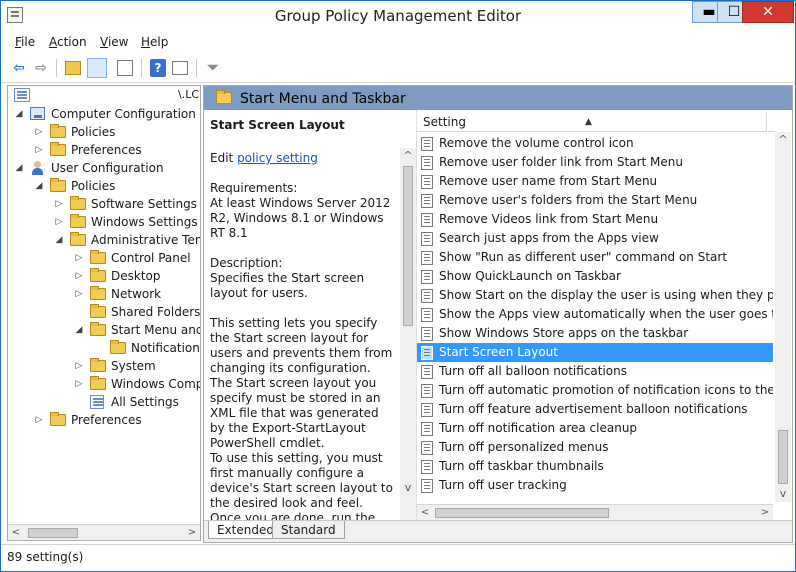 This screenshot has width=796, height=572. What do you see at coordinates (41, 68) in the screenshot?
I see `forward-arrow-icon: ⇨` at bounding box center [41, 68].